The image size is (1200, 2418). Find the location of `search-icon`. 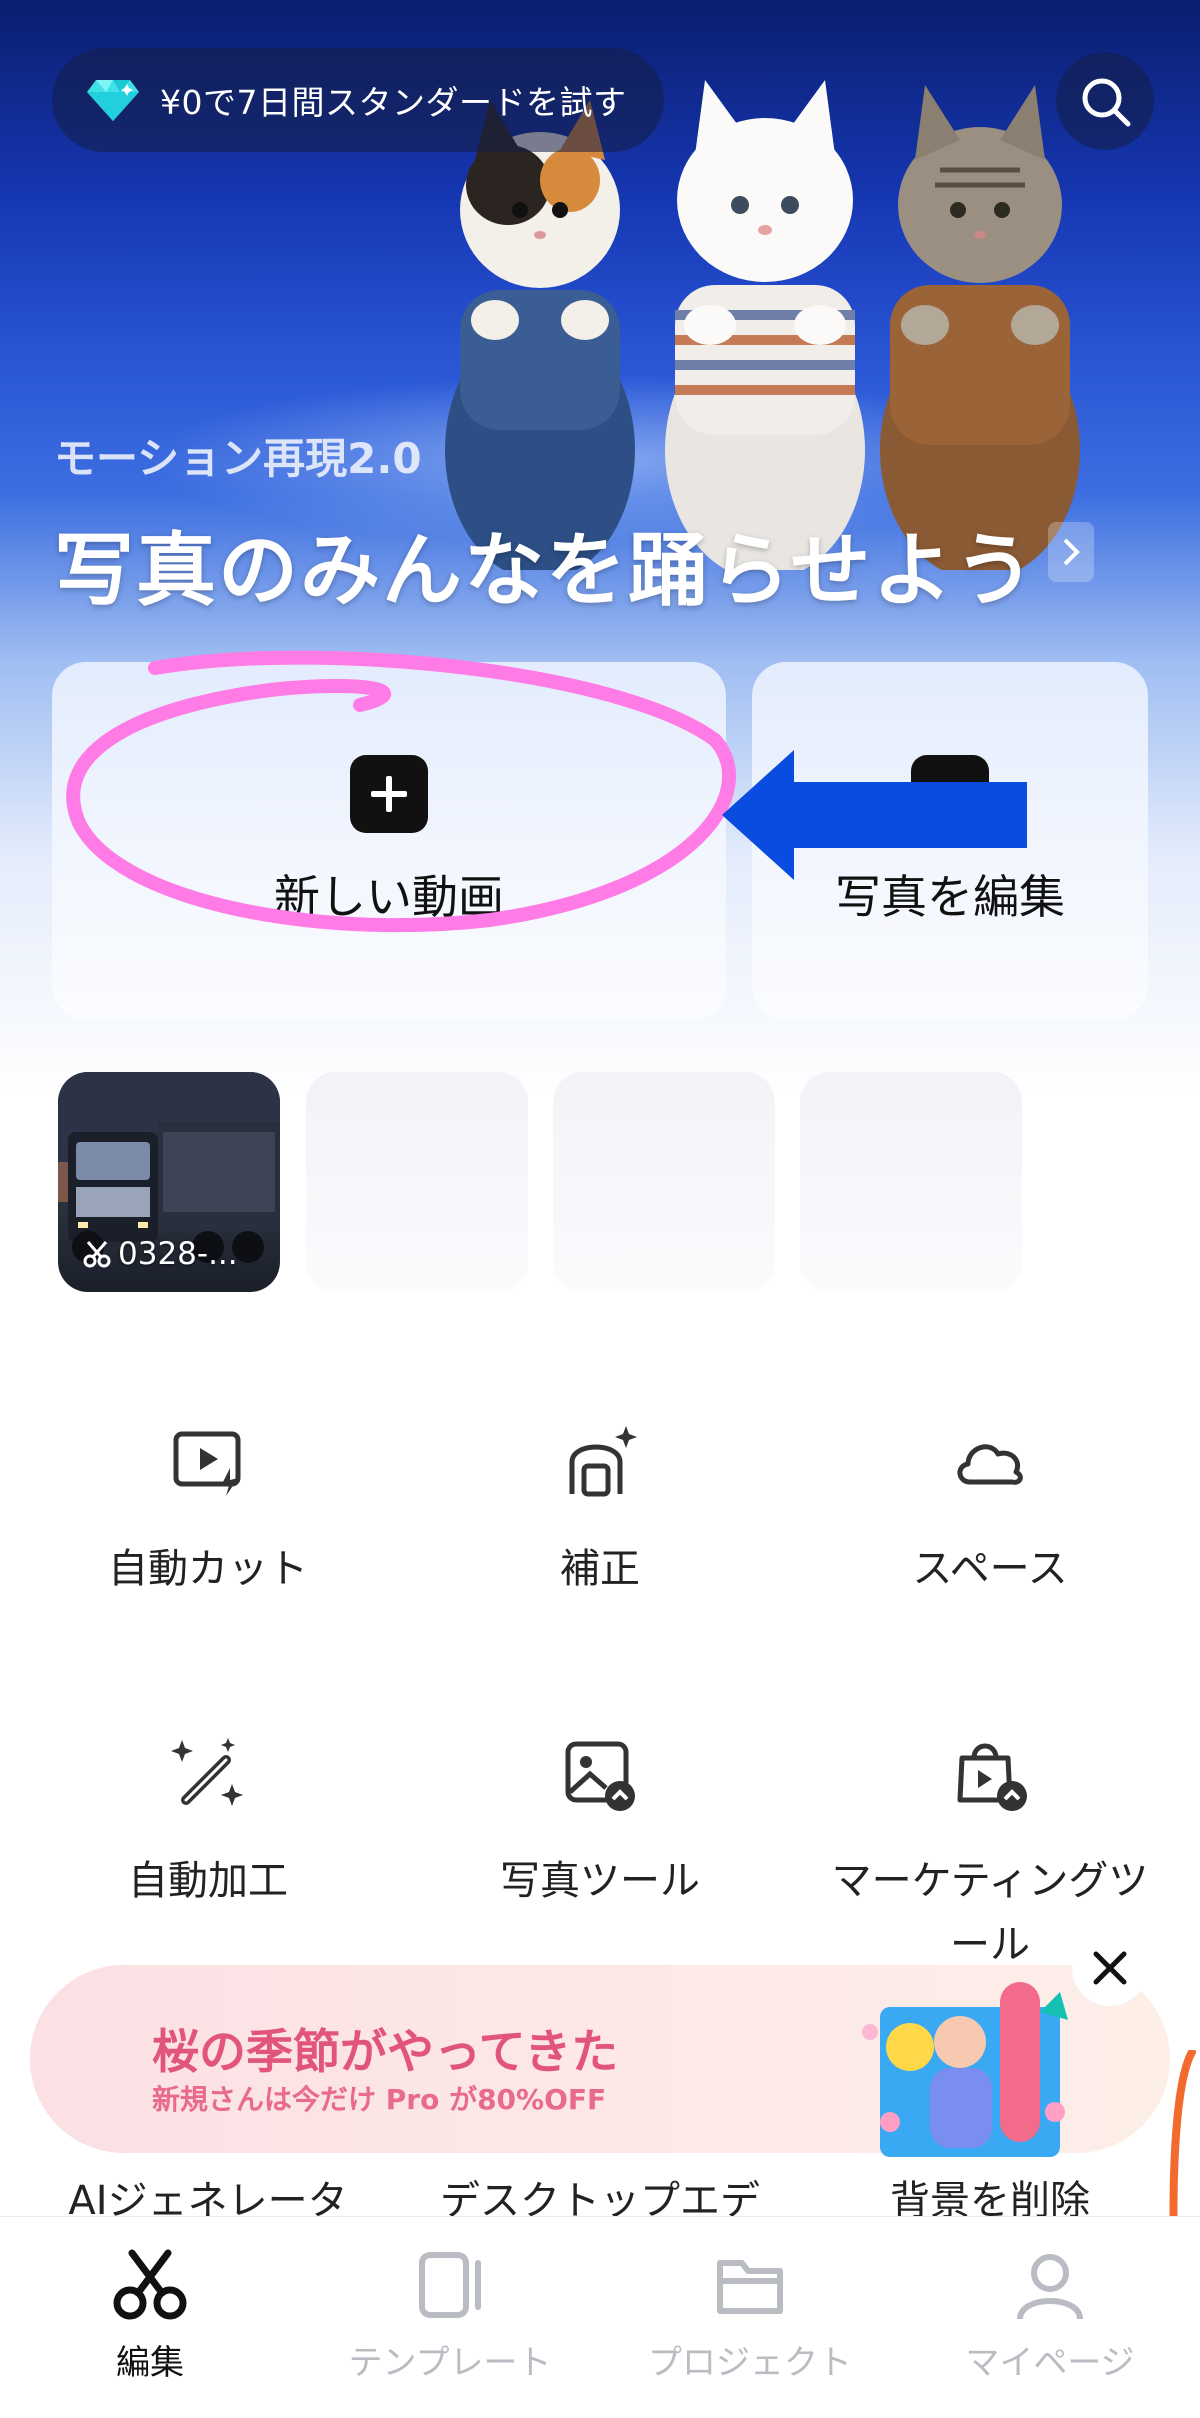

search-icon is located at coordinates (1106, 102).